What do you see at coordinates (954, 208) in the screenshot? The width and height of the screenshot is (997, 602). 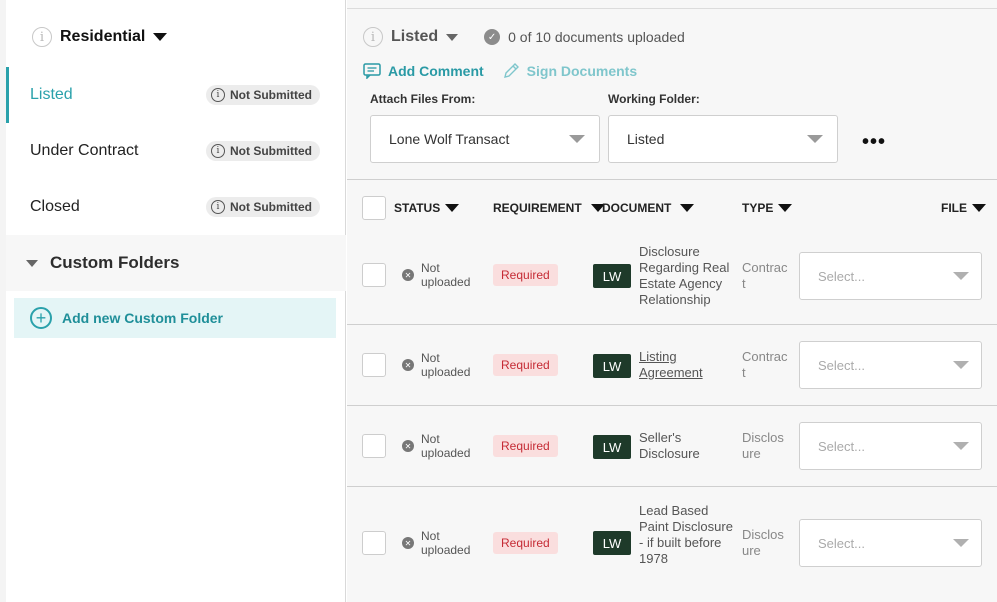 I see `column-header-label: FILE` at bounding box center [954, 208].